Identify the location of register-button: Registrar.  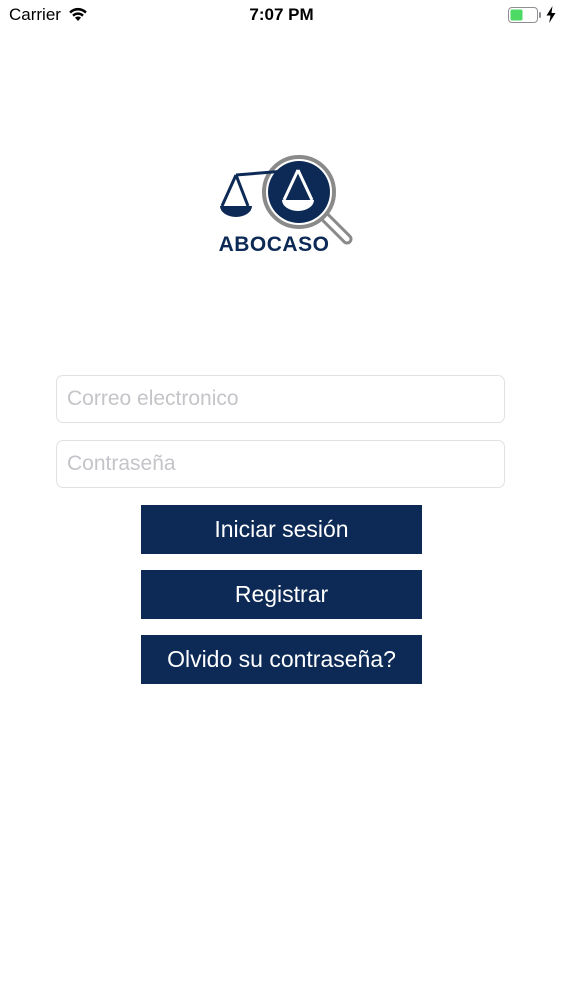
(281, 594).